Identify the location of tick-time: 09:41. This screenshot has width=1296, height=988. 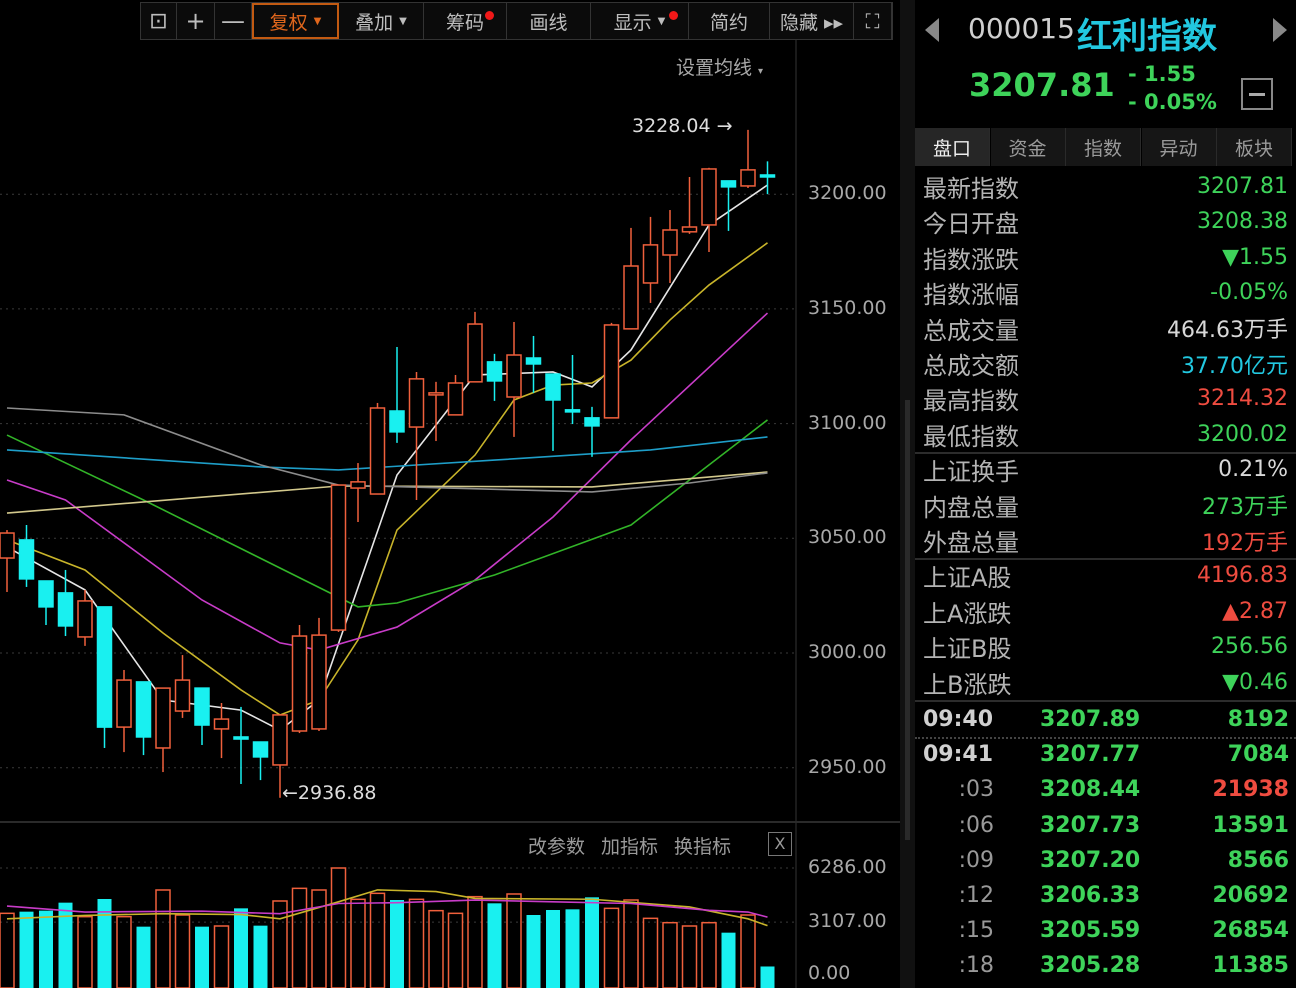
(958, 755).